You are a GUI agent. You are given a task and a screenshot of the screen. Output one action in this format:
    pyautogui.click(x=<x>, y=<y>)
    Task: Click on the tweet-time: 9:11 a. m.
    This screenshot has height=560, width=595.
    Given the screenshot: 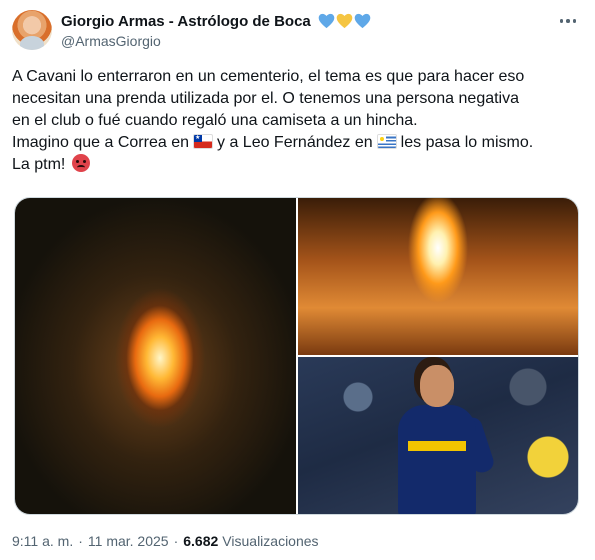 What is the action you would take?
    pyautogui.click(x=42, y=541)
    